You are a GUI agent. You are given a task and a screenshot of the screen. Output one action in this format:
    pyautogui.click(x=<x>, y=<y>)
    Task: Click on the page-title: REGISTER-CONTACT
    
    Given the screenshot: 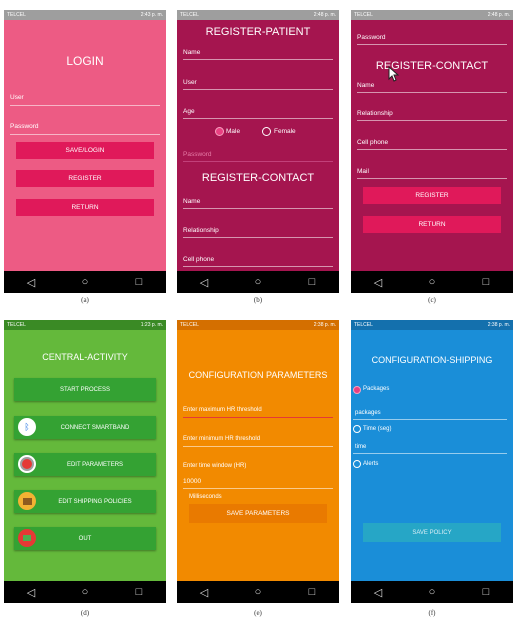 What is the action you would take?
    pyautogui.click(x=432, y=66)
    